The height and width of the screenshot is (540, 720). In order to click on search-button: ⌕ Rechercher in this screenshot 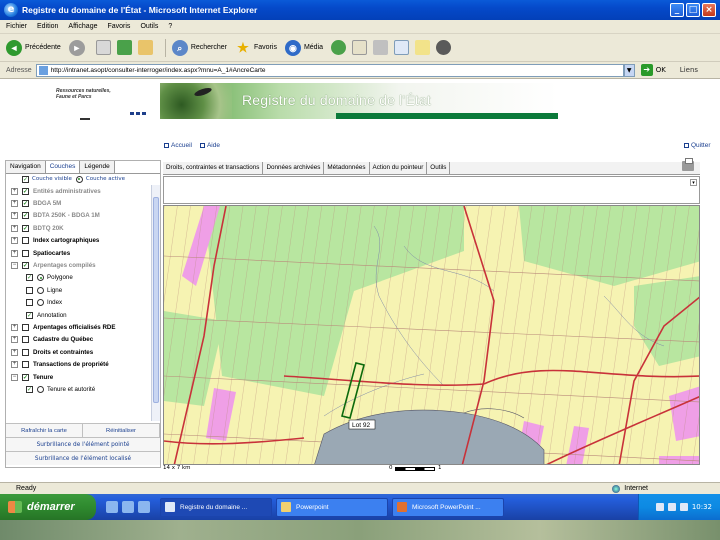, I will do `click(199, 47)`.